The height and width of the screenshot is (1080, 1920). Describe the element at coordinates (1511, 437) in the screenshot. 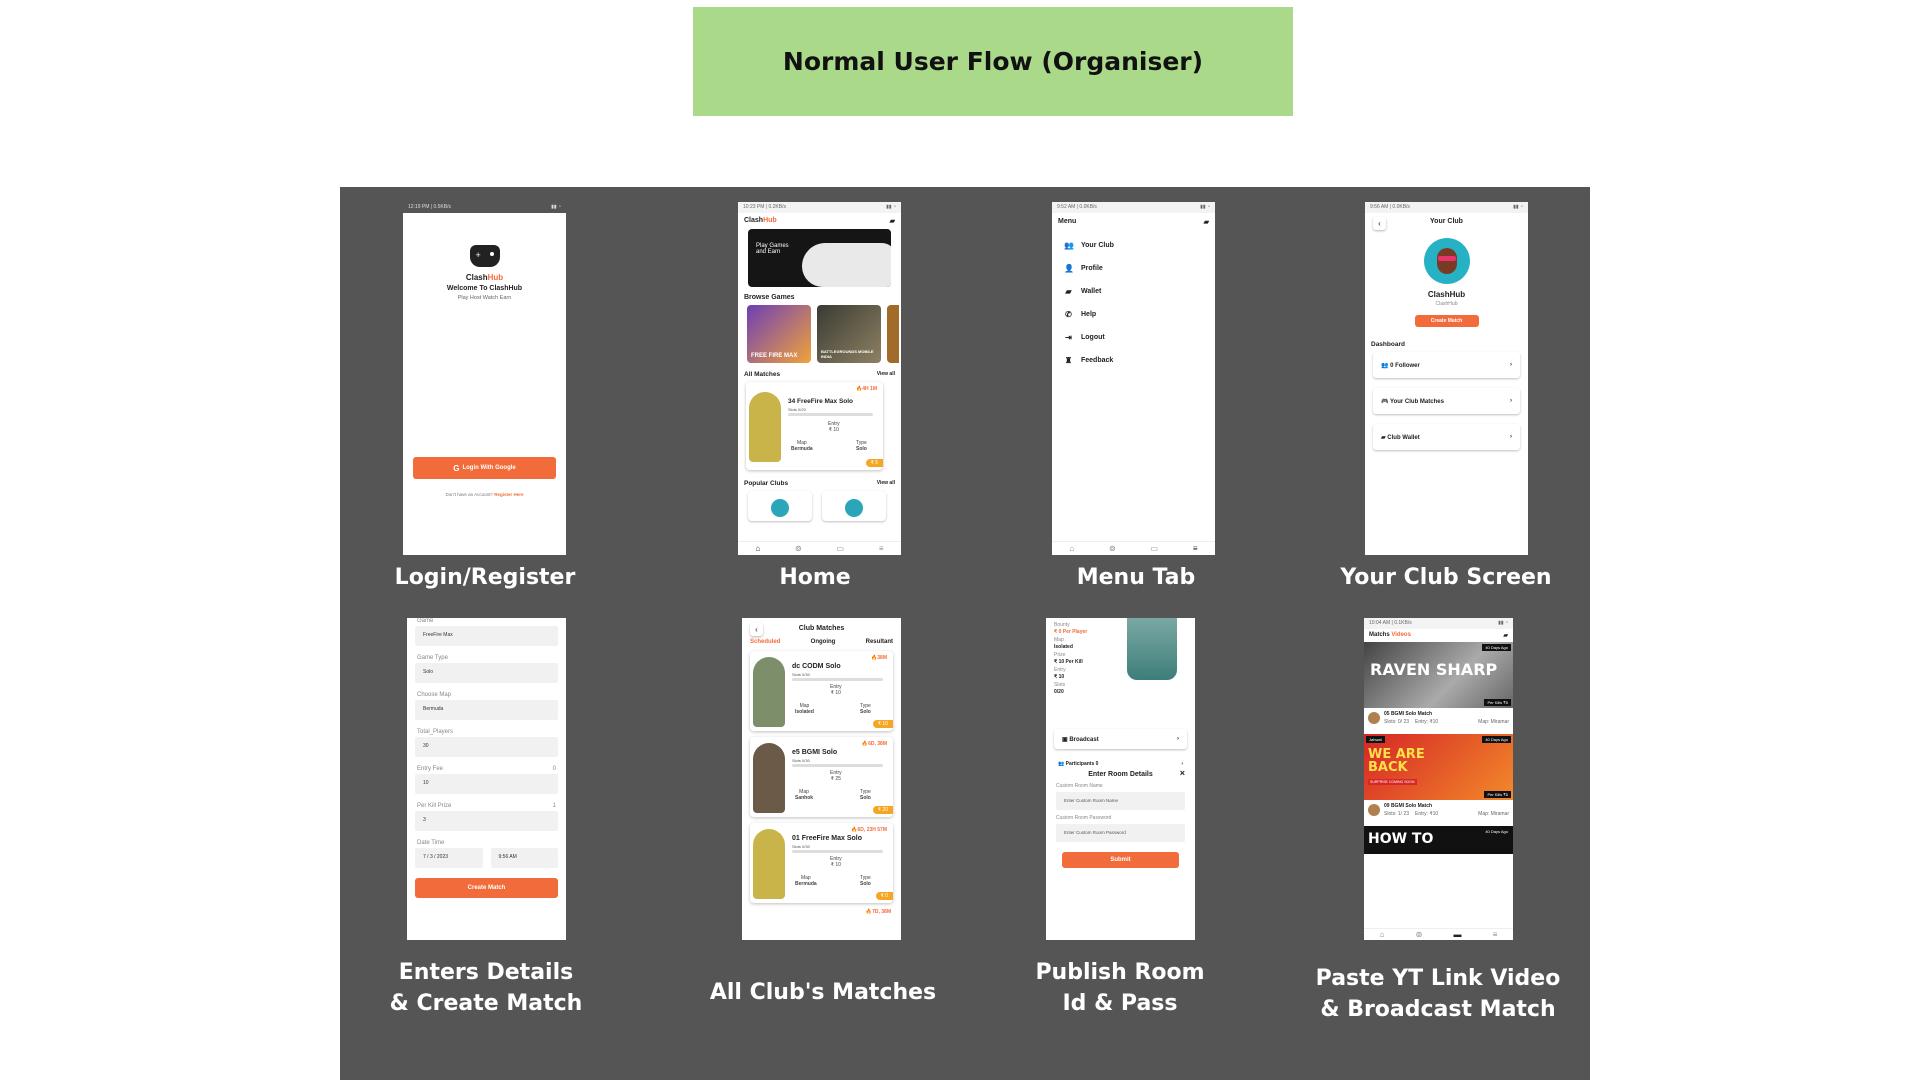

I see `chevron-right-icon: ›` at that location.